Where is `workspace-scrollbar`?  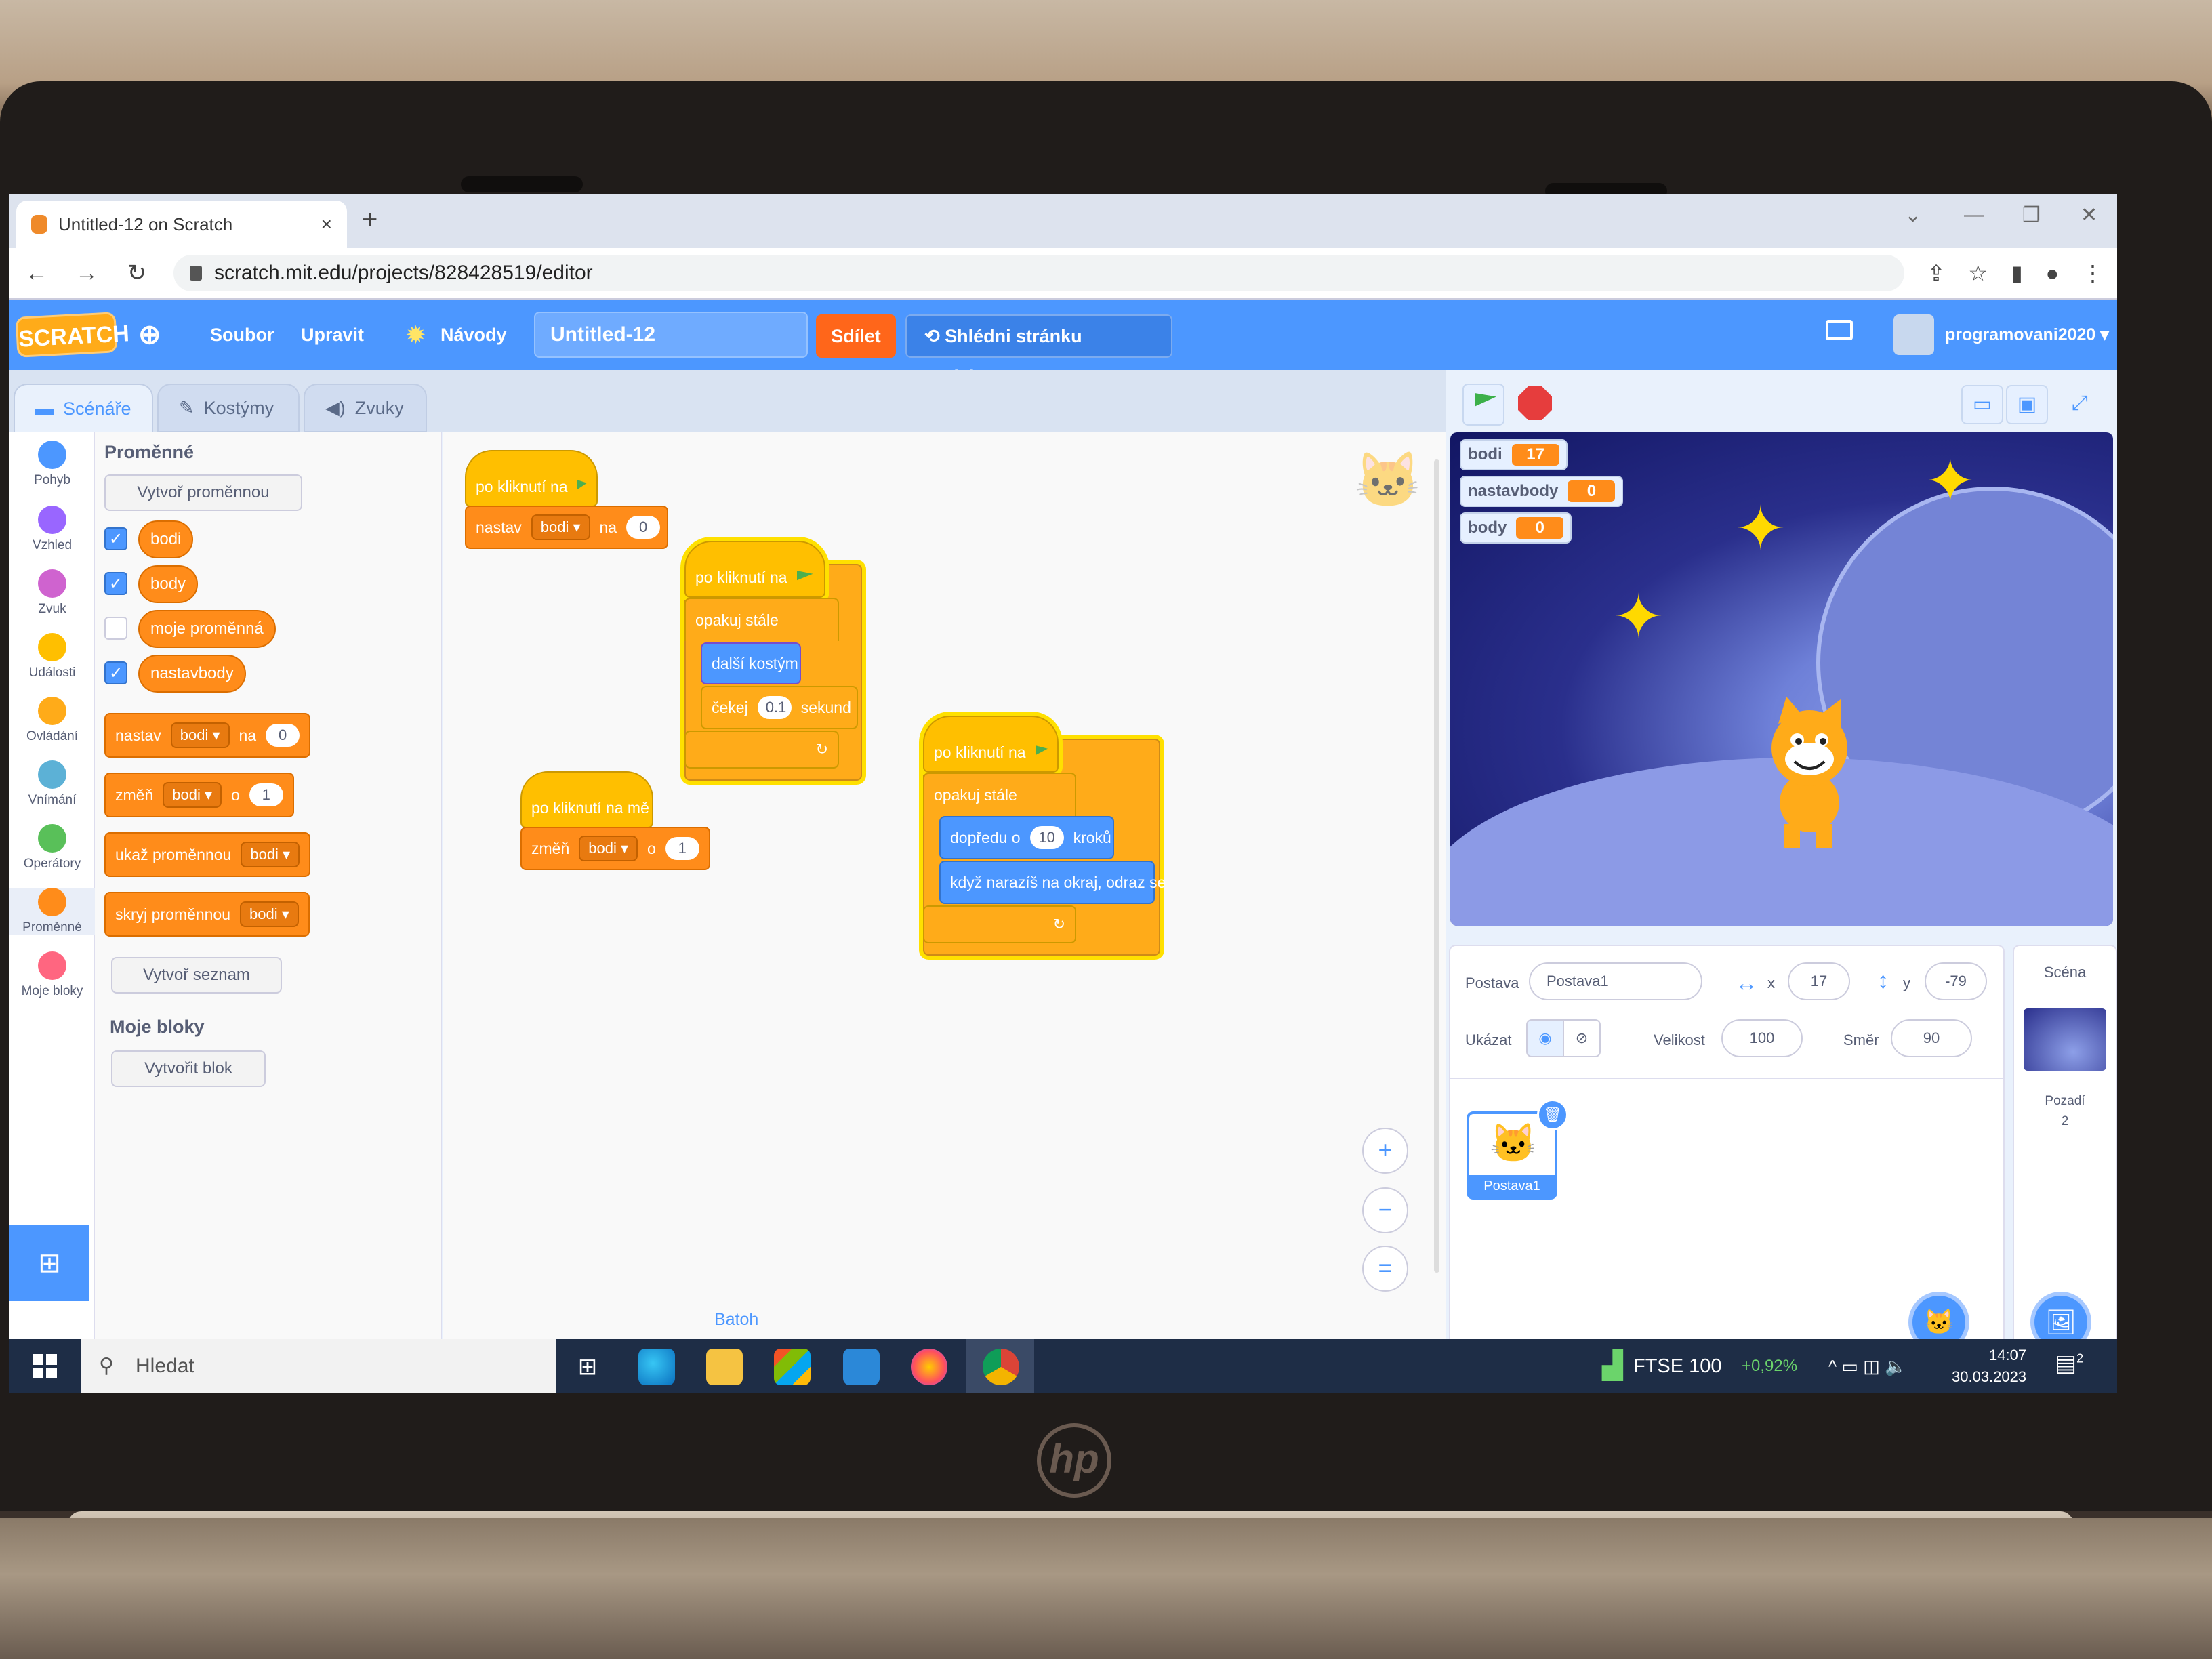
workspace-scrollbar is located at coordinates (1437, 866).